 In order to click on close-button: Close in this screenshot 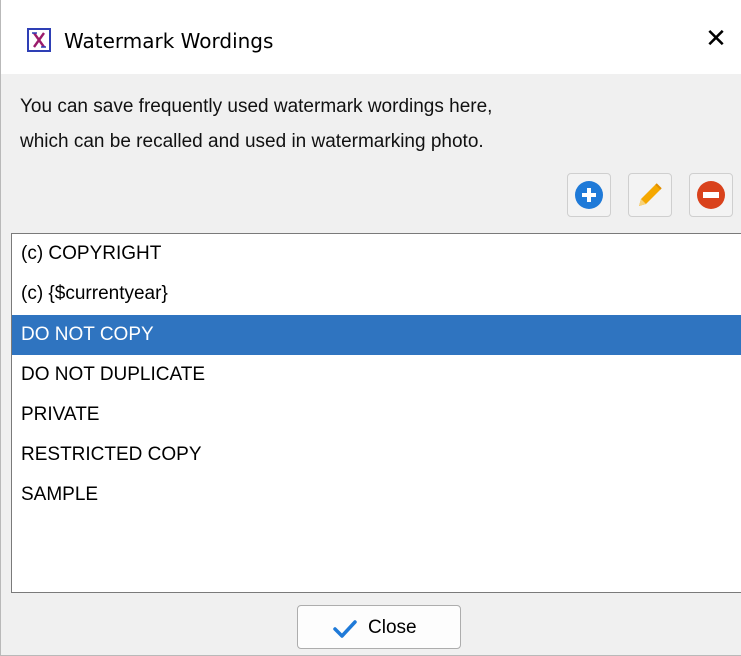, I will do `click(379, 627)`.